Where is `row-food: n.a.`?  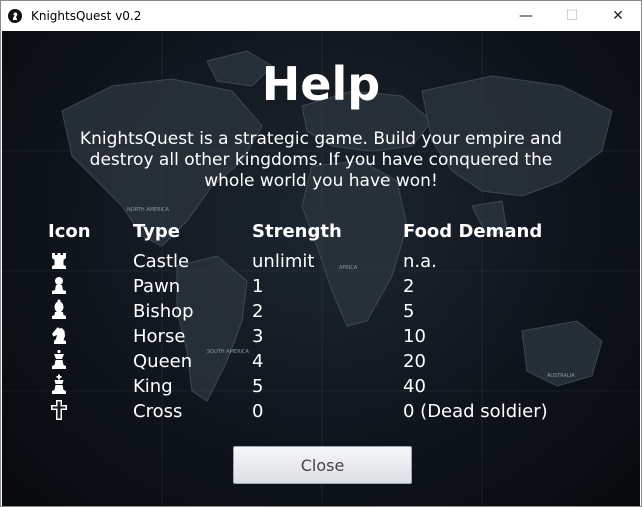 row-food: n.a. is located at coordinates (420, 261).